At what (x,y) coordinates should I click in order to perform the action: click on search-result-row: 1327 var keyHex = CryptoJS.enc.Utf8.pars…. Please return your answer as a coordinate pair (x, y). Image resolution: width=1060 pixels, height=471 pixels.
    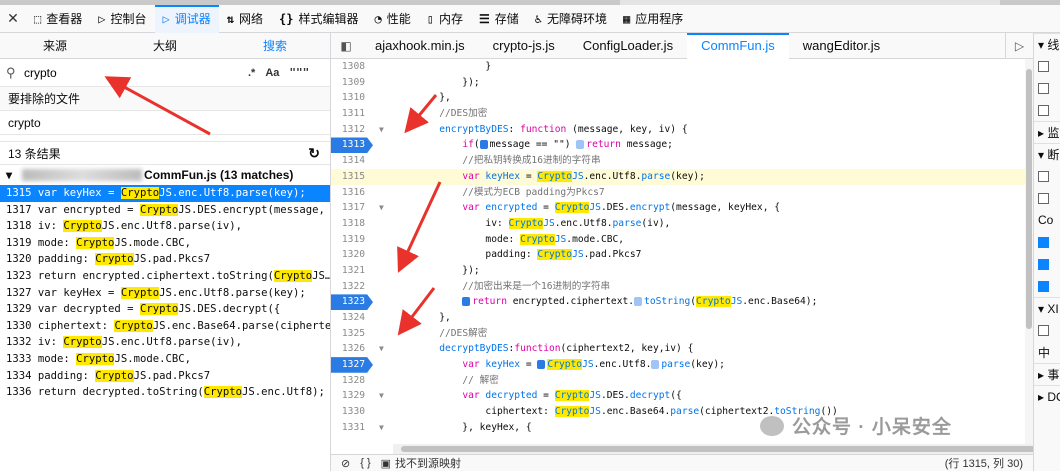
    Looking at the image, I should click on (165, 293).